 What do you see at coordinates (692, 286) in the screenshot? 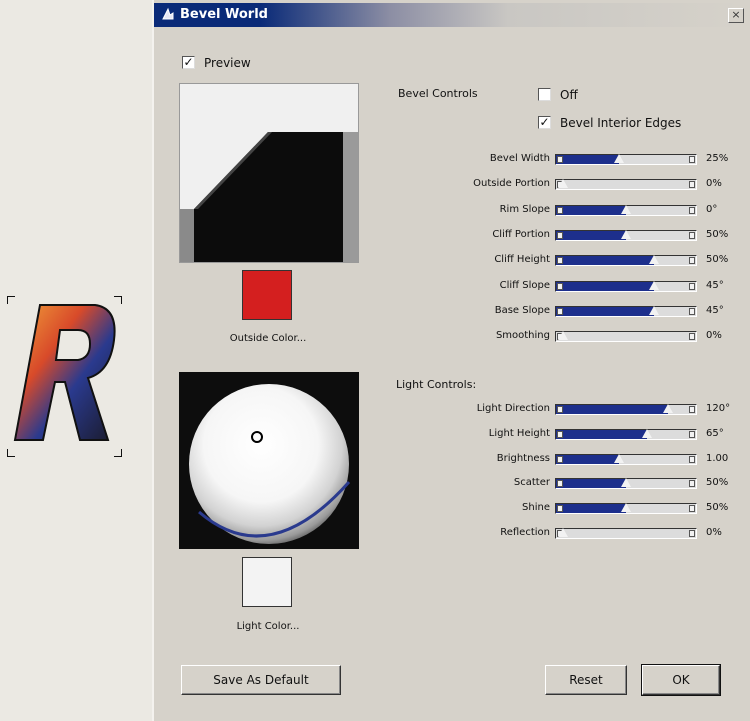
I see `cliff-slope-slider-right-stop` at bounding box center [692, 286].